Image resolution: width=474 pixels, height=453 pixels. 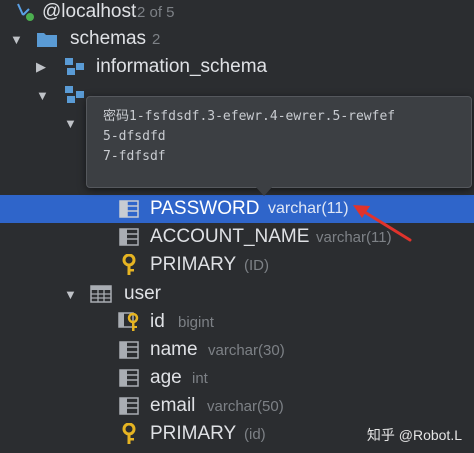 What do you see at coordinates (196, 322) in the screenshot?
I see `column-type: bigint` at bounding box center [196, 322].